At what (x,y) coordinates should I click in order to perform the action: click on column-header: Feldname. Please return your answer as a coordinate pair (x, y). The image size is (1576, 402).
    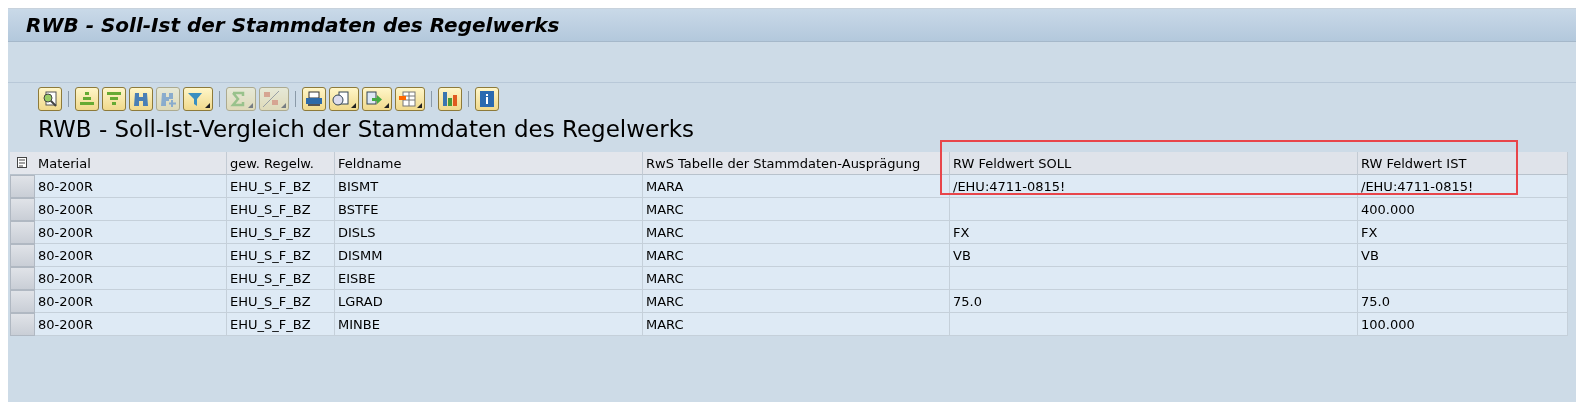
    Looking at the image, I should click on (489, 163).